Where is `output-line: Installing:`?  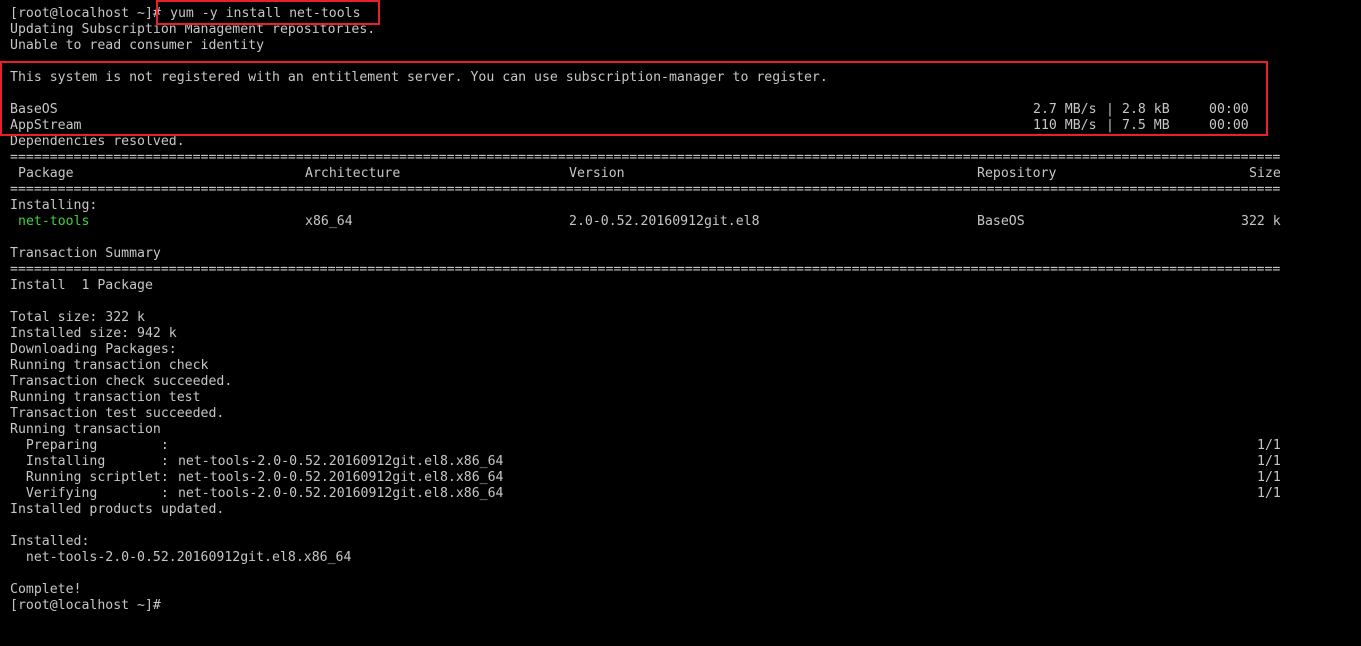
output-line: Installing: is located at coordinates (54, 205).